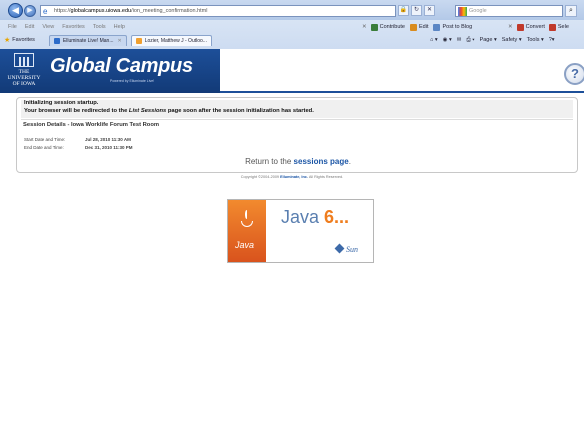 This screenshot has height=436, width=584. What do you see at coordinates (24, 60) in the screenshot?
I see `capitol-icon` at bounding box center [24, 60].